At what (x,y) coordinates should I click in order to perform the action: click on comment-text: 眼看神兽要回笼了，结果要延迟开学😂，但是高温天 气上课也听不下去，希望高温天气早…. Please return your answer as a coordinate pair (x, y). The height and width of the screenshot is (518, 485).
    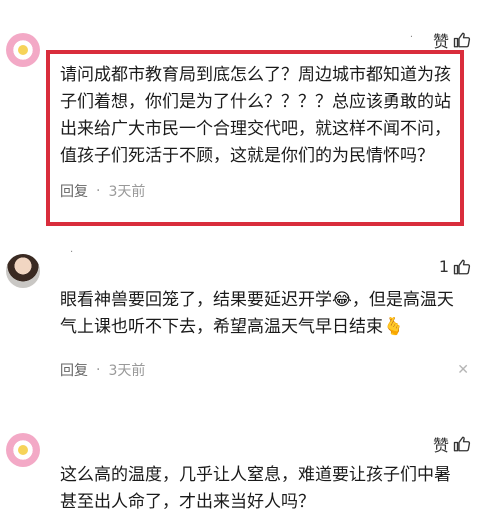
    Looking at the image, I should click on (260, 314).